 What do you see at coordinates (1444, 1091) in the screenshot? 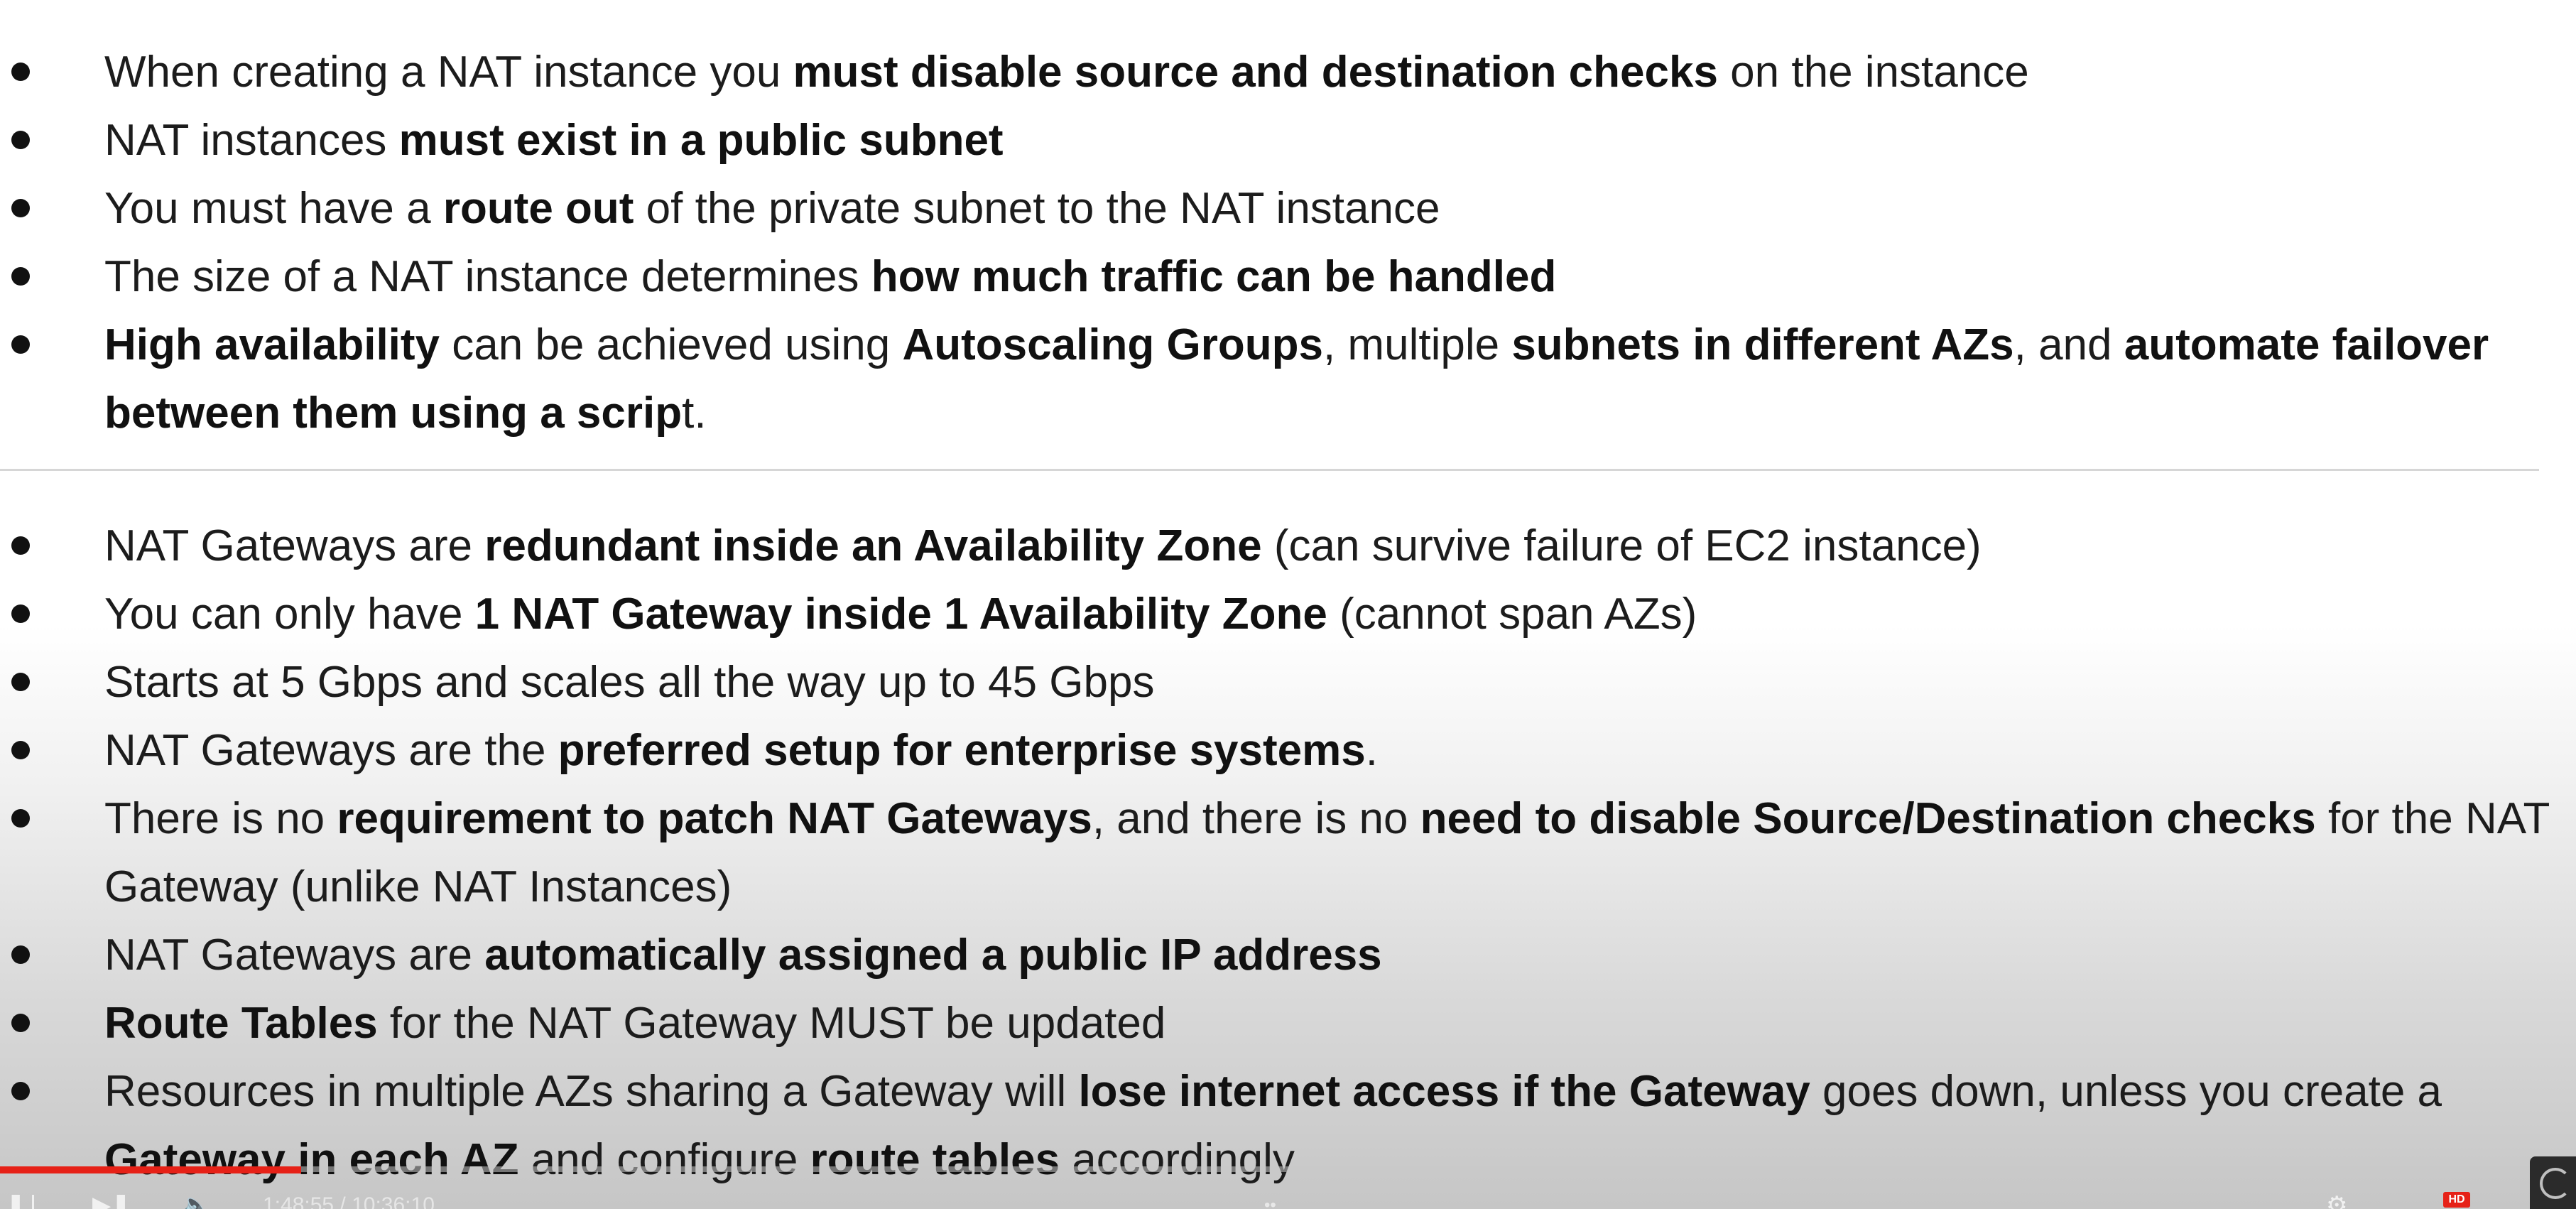
I see `bold-text: lose internet access if the Gateway` at bounding box center [1444, 1091].